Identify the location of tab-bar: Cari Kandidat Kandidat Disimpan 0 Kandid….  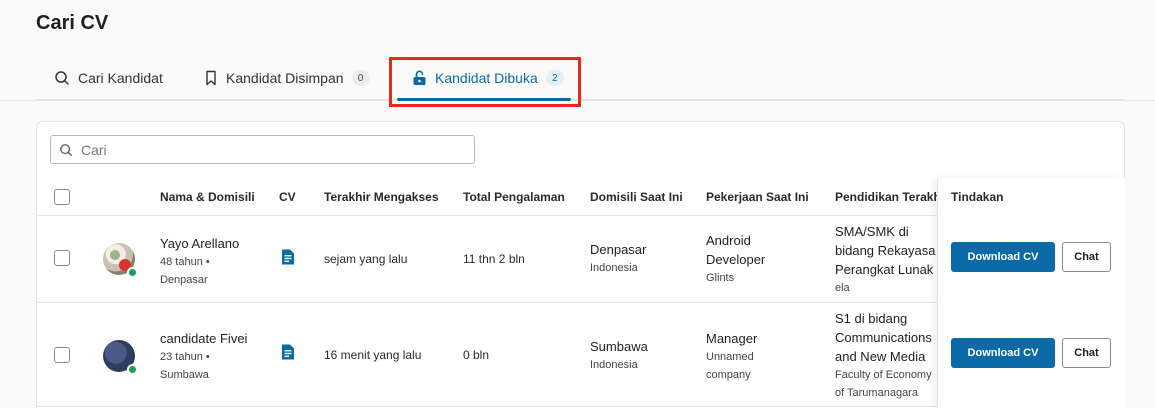
(580, 78).